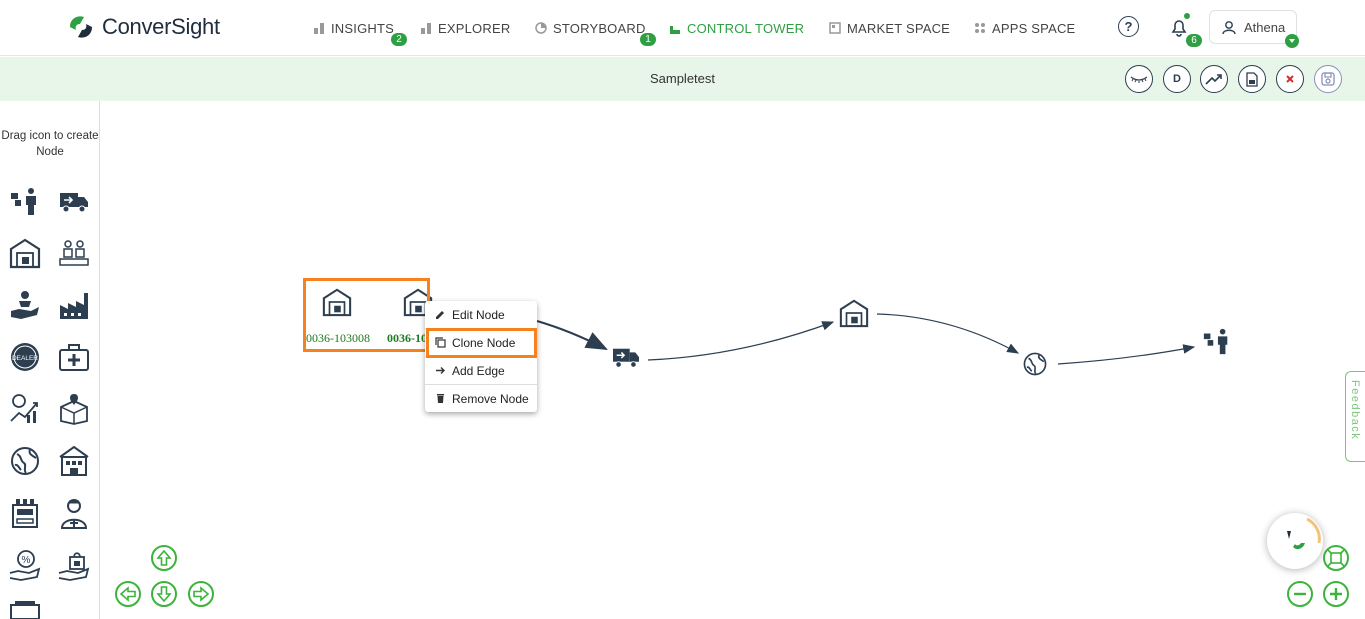 Image resolution: width=1365 pixels, height=619 pixels. What do you see at coordinates (980, 28) in the screenshot?
I see `apps-grid-icon` at bounding box center [980, 28].